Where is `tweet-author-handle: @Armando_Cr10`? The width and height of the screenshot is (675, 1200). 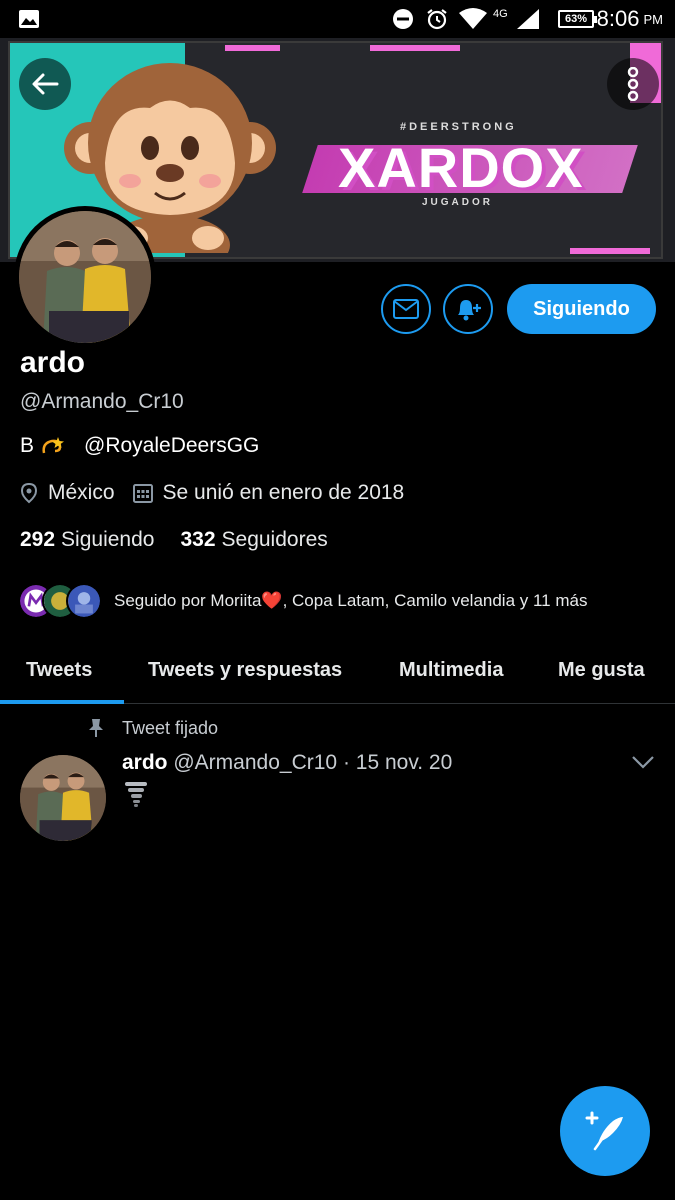 tweet-author-handle: @Armando_Cr10 is located at coordinates (255, 762).